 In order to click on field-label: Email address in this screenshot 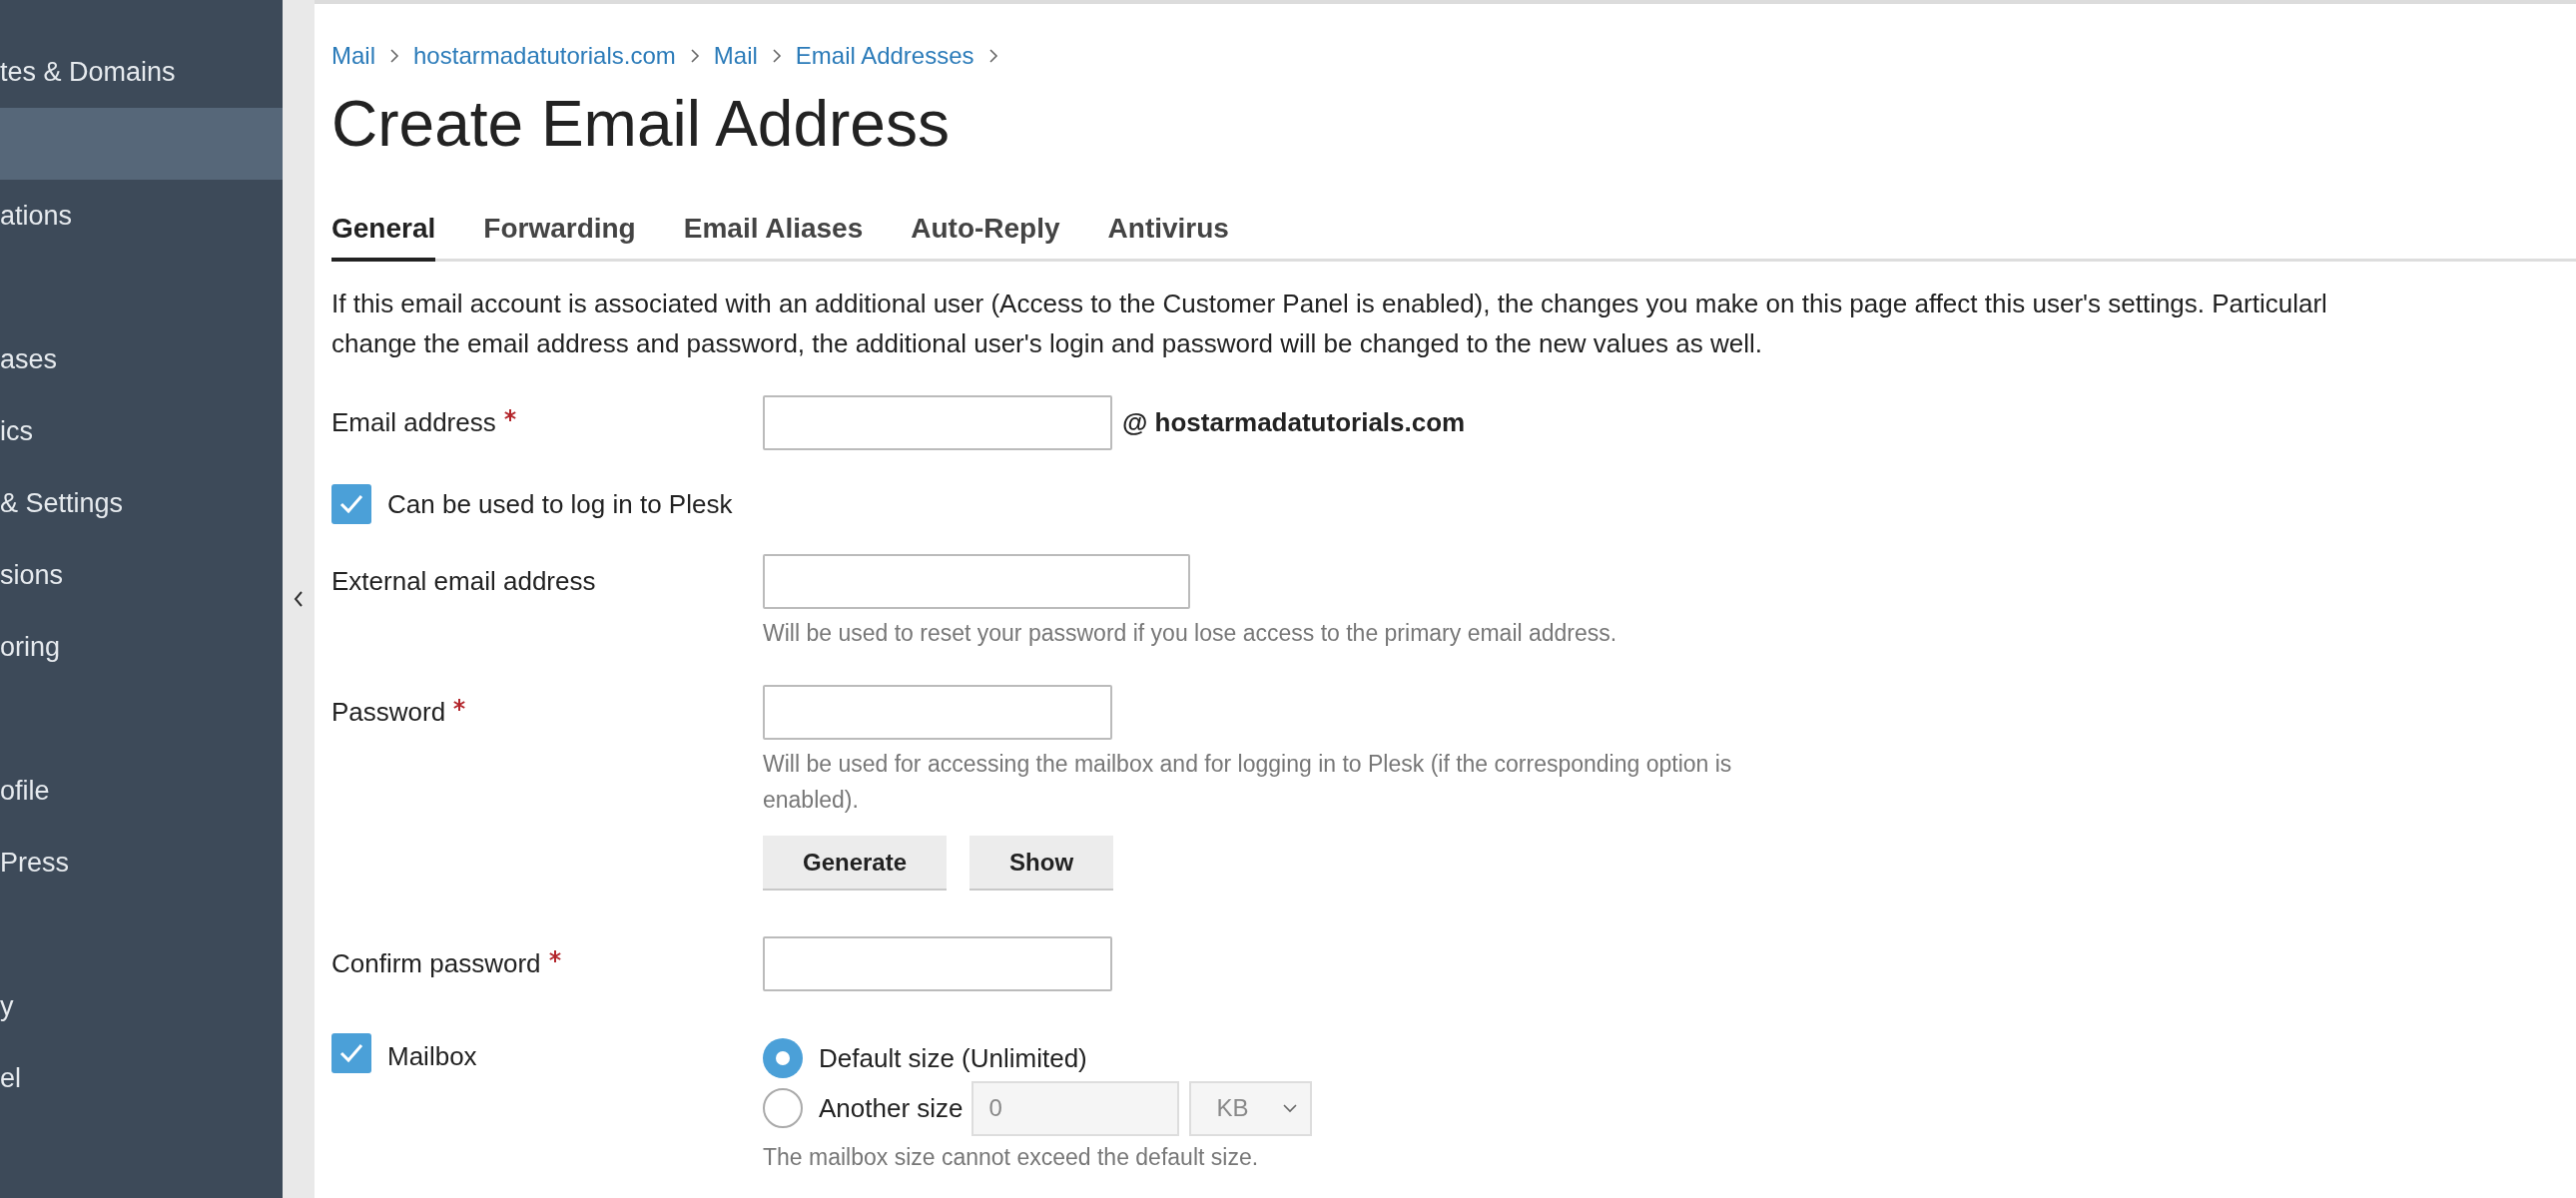, I will do `click(413, 422)`.